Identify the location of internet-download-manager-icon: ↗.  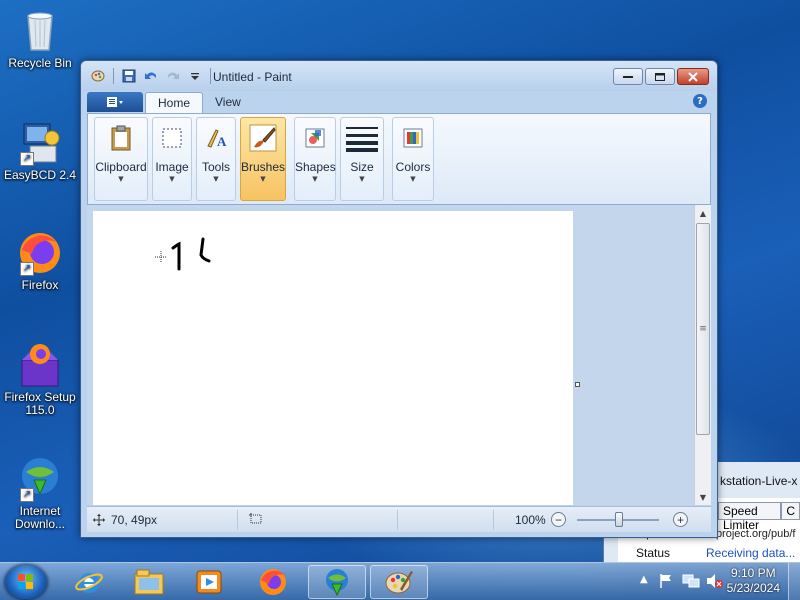
(40, 478).